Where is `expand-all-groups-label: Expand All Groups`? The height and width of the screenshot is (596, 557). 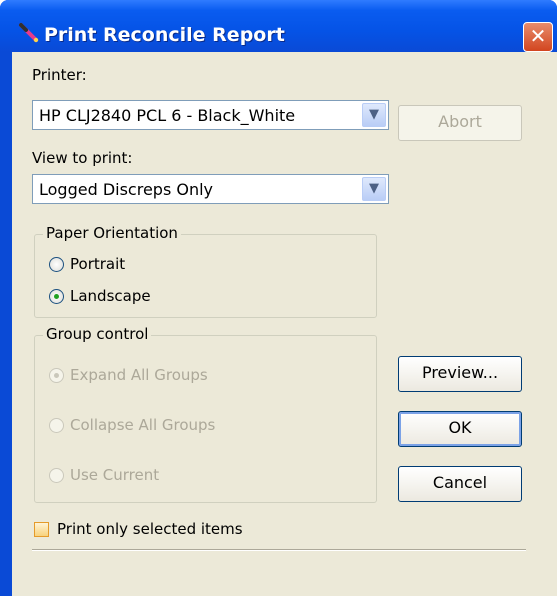
expand-all-groups-label: Expand All Groups is located at coordinates (139, 375).